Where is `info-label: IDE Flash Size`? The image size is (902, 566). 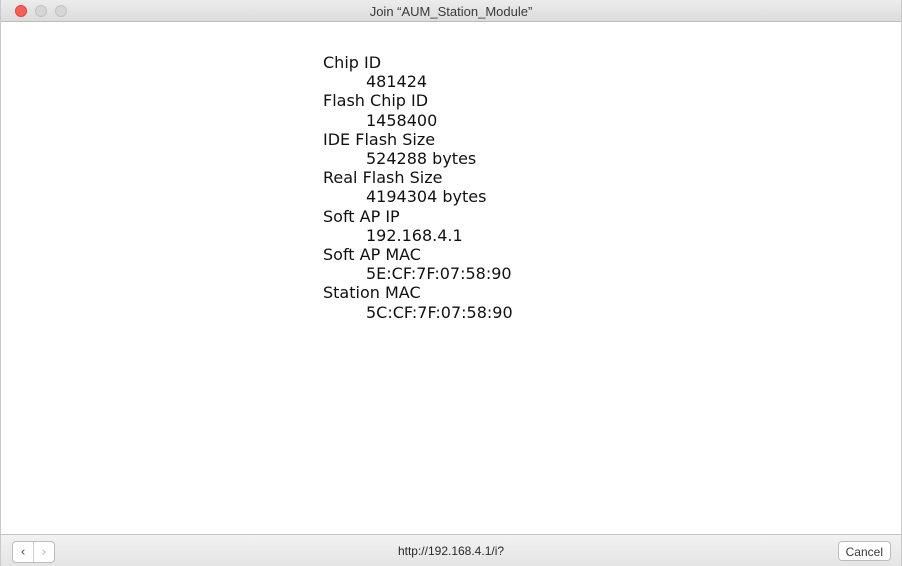 info-label: IDE Flash Size is located at coordinates (379, 139).